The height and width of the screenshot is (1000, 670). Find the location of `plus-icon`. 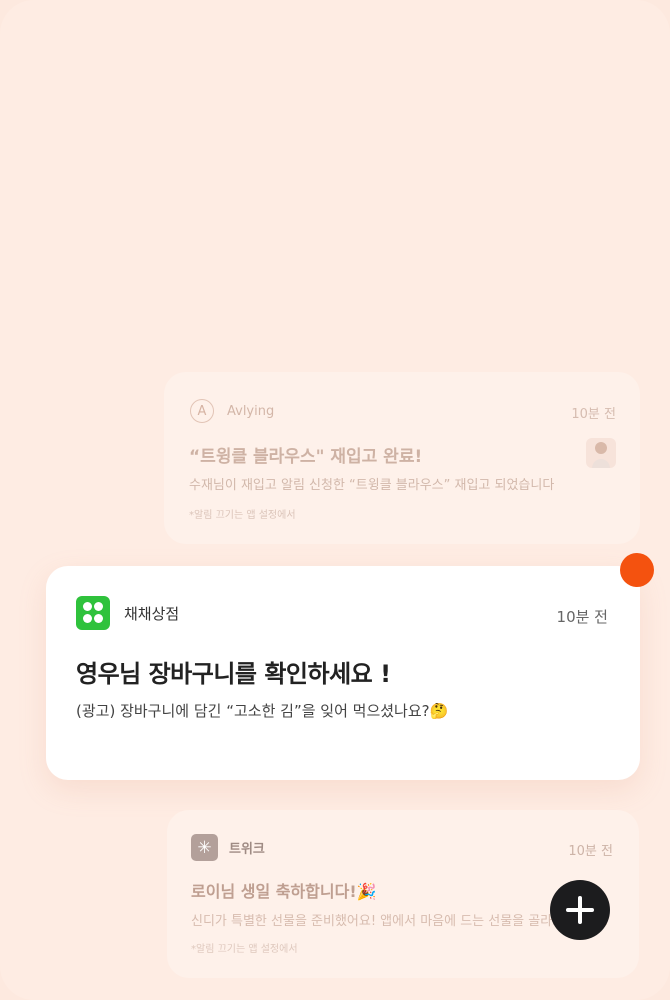

plus-icon is located at coordinates (580, 910).